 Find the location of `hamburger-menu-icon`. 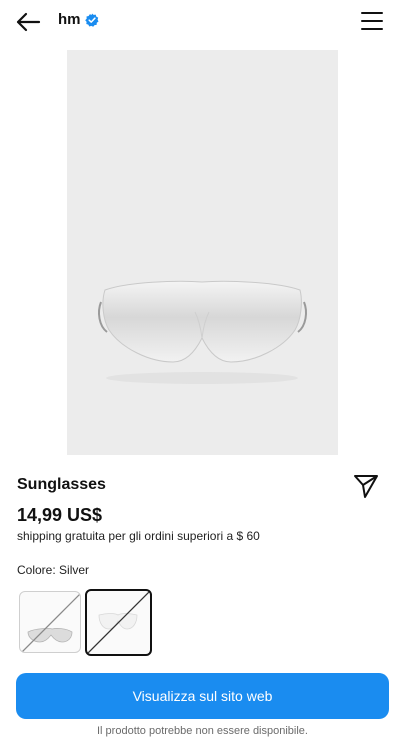

hamburger-menu-icon is located at coordinates (372, 21).